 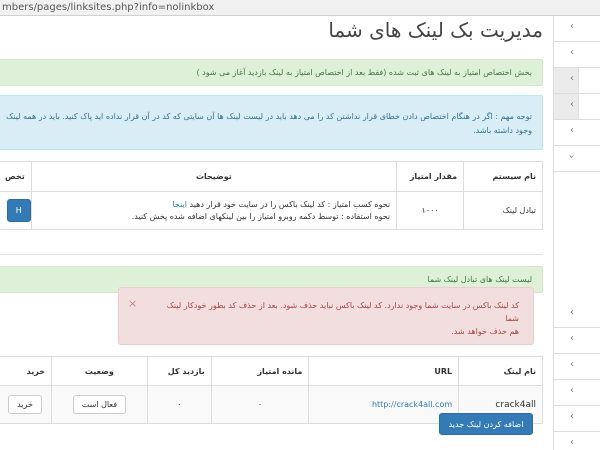 What do you see at coordinates (26, 371) in the screenshot?
I see `header-buy: خرید` at bounding box center [26, 371].